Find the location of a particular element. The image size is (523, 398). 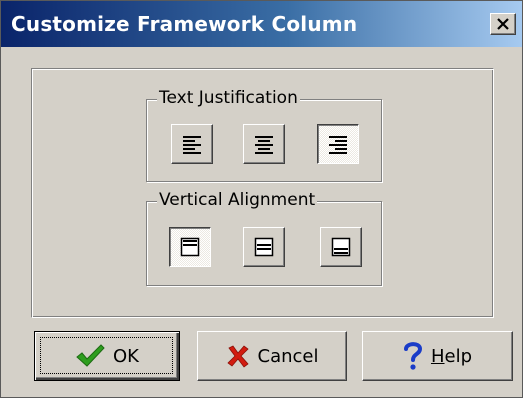

cancel-button: Cancel is located at coordinates (272, 356).